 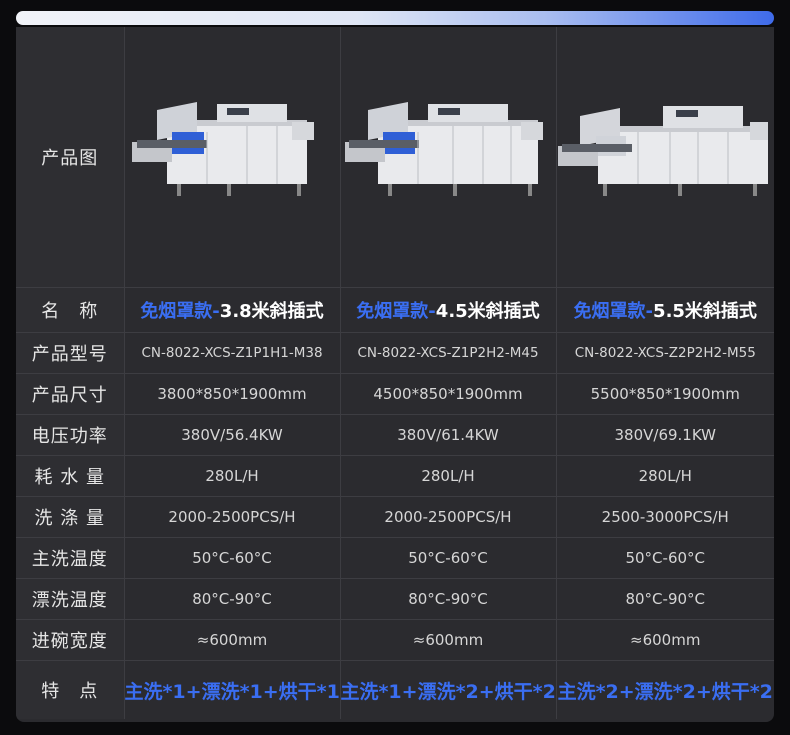 What do you see at coordinates (70, 476) in the screenshot?
I see `row-label-water: 耗 水 量` at bounding box center [70, 476].